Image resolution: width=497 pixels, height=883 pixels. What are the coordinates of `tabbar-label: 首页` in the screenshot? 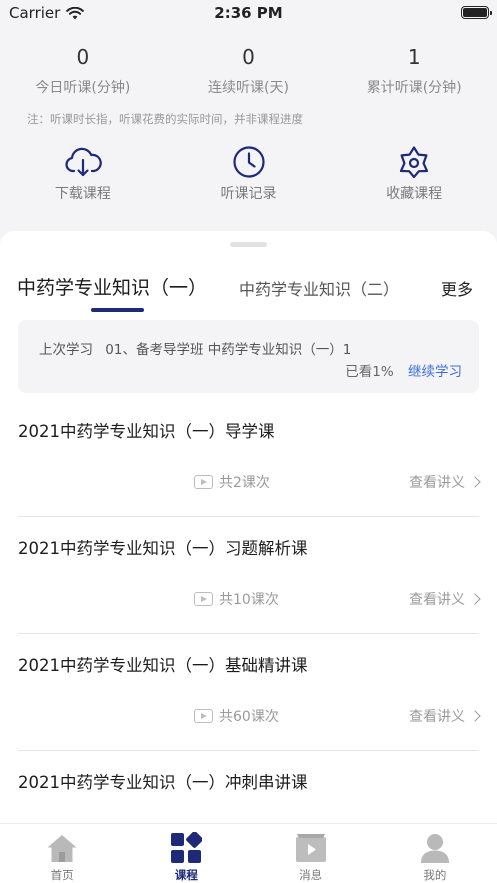 It's located at (62, 875).